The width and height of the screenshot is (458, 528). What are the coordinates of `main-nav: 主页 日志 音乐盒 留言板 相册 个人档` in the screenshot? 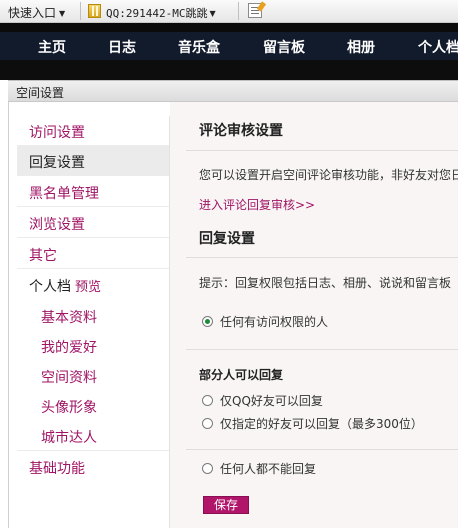 It's located at (229, 46).